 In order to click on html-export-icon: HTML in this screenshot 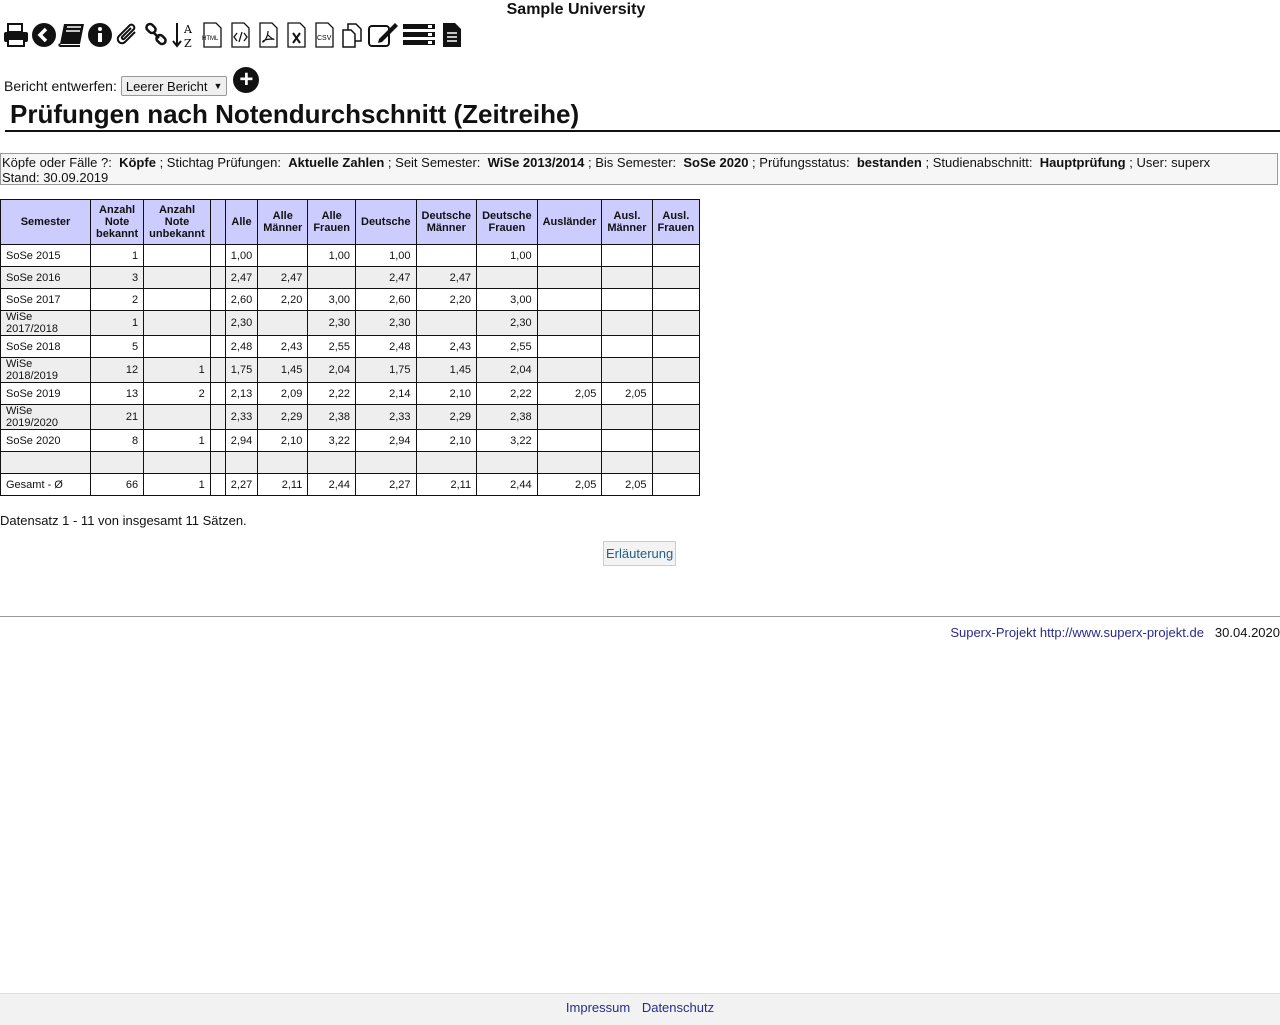, I will do `click(212, 35)`.